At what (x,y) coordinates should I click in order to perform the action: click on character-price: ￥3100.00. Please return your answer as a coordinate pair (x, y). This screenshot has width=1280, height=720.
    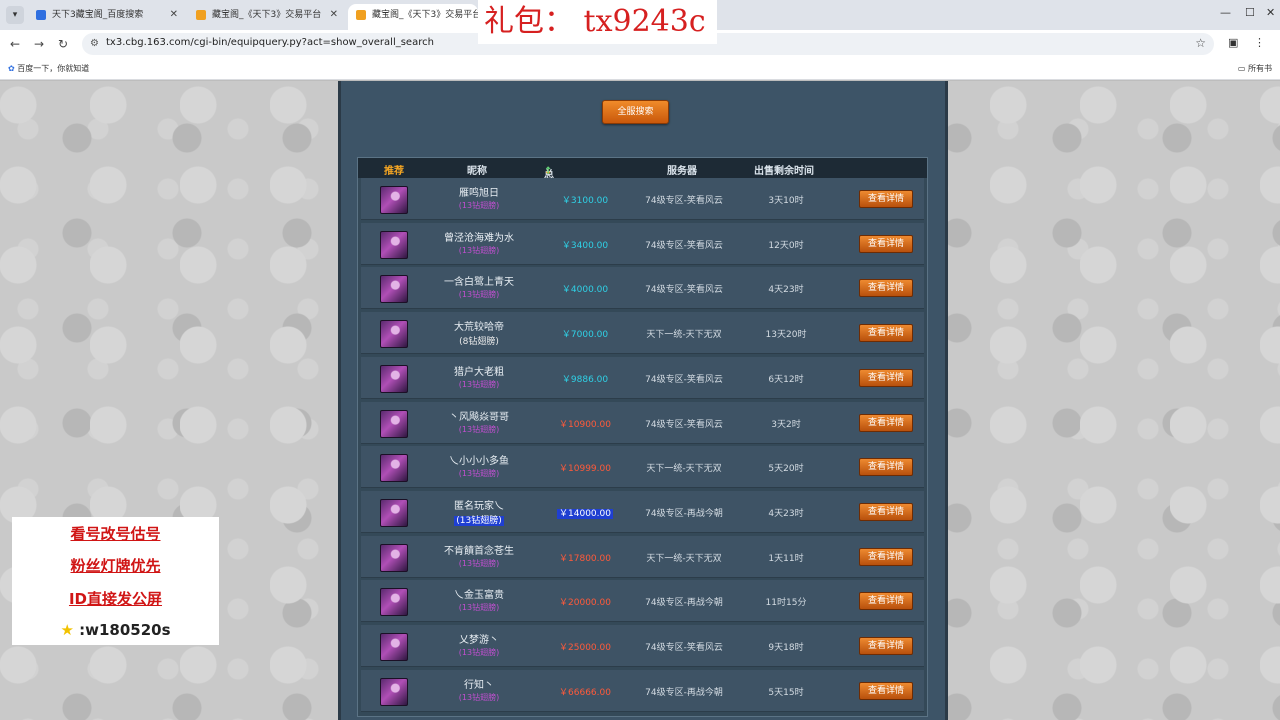
    Looking at the image, I should click on (585, 201).